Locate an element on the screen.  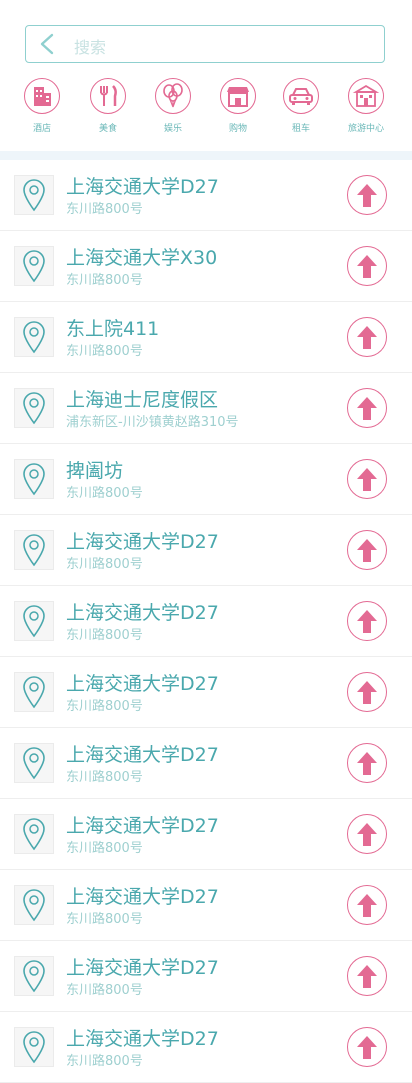
car-icon is located at coordinates (301, 96).